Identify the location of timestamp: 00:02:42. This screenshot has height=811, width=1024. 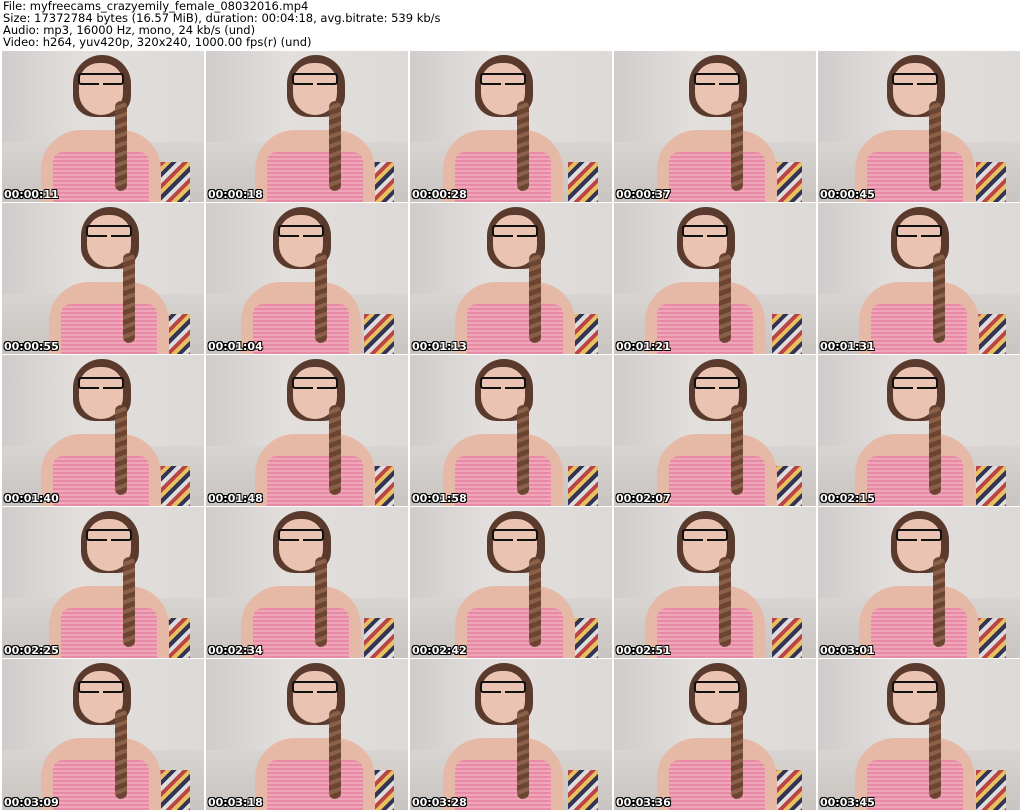
(439, 650).